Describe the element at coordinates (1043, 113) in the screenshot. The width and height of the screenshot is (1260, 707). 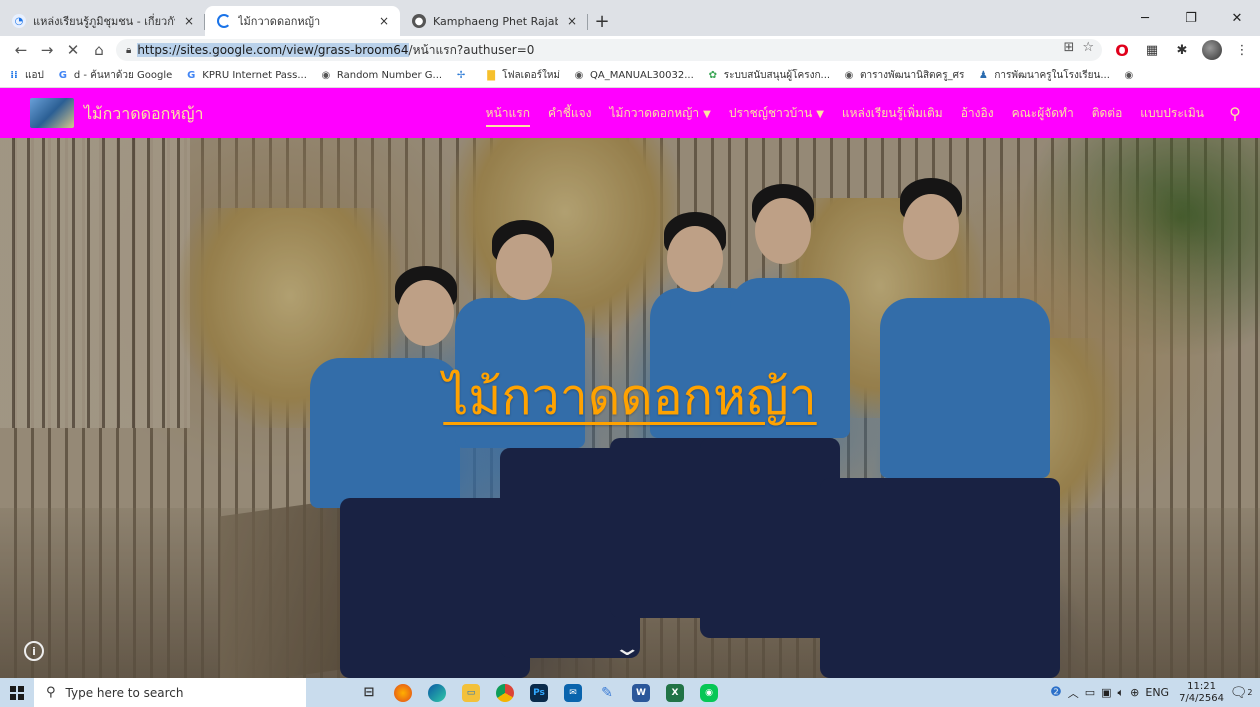
I see `nav-authors: คณะผู้จัดทำ` at that location.